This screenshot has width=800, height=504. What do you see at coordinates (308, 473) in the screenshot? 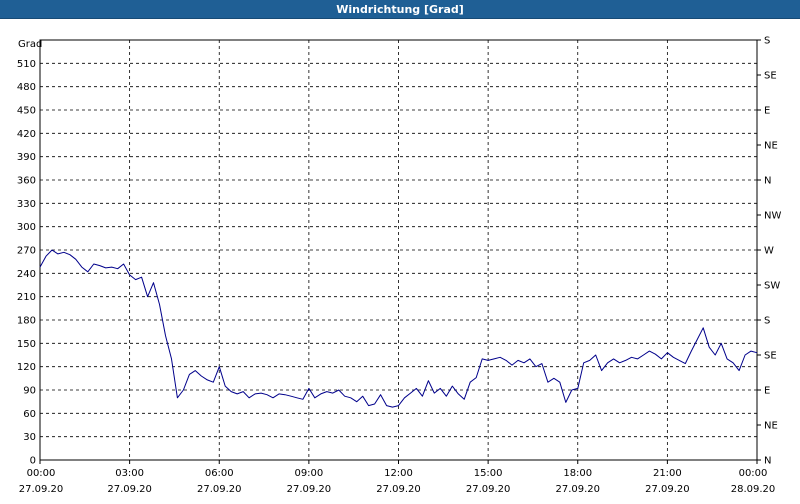
I see `x-tick-time-label: 09:00` at bounding box center [308, 473].